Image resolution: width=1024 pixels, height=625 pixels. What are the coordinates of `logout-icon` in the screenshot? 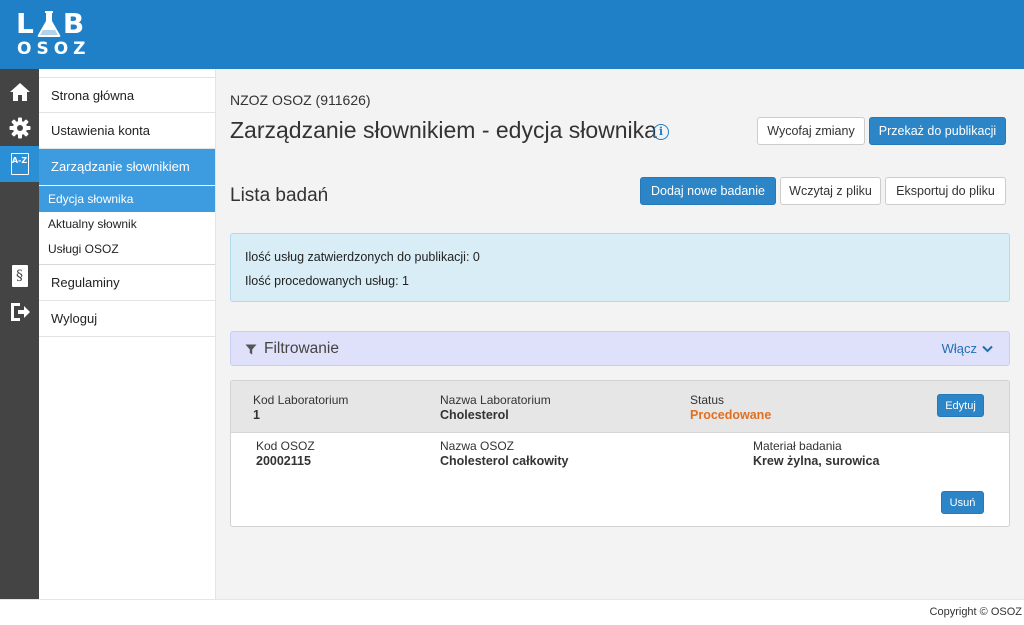 It's located at (19, 312).